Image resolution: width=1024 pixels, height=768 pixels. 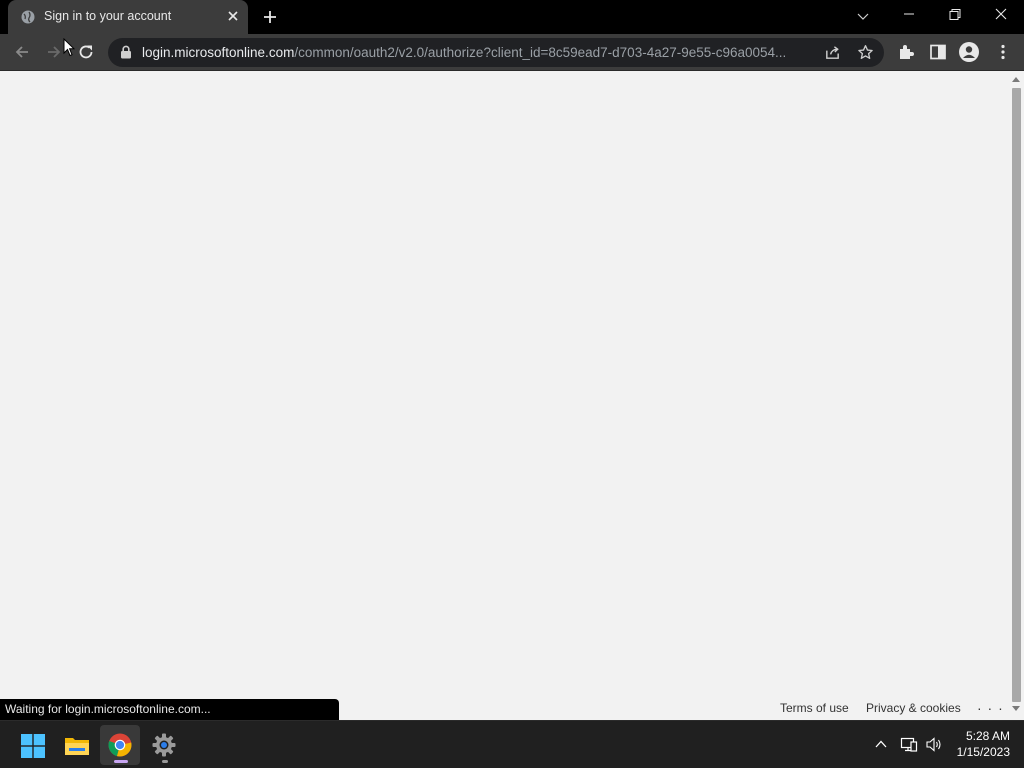 I want to click on tab-search-icon, so click(x=863, y=16).